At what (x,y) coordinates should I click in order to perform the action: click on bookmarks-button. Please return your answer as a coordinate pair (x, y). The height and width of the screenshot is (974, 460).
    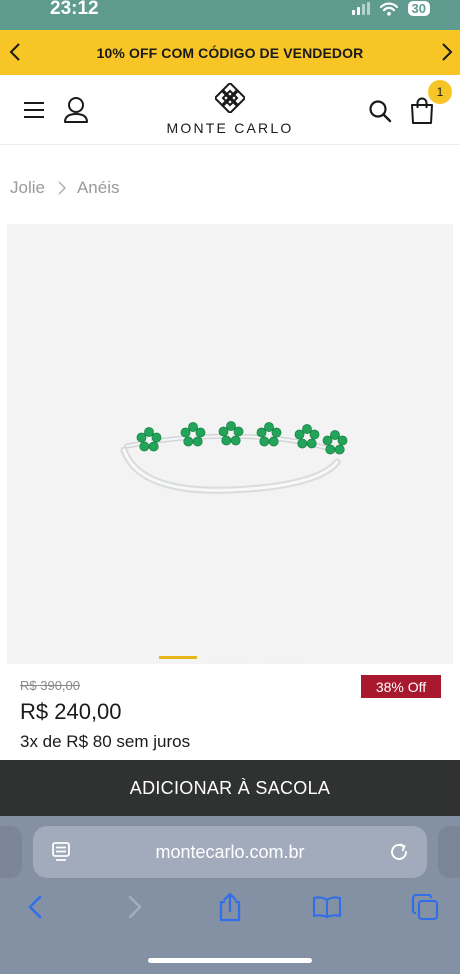
    Looking at the image, I should click on (327, 907).